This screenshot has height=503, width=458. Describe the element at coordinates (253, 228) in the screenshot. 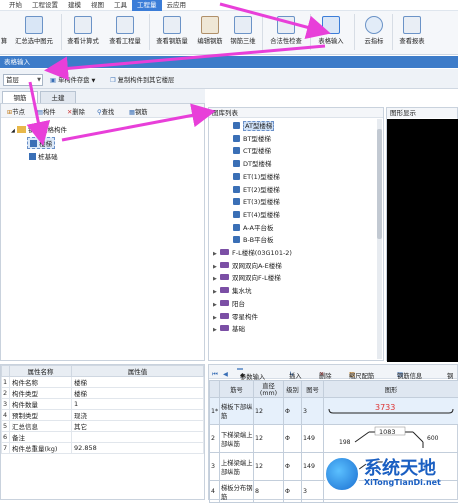

I see `list-item: A-A平台板` at that location.